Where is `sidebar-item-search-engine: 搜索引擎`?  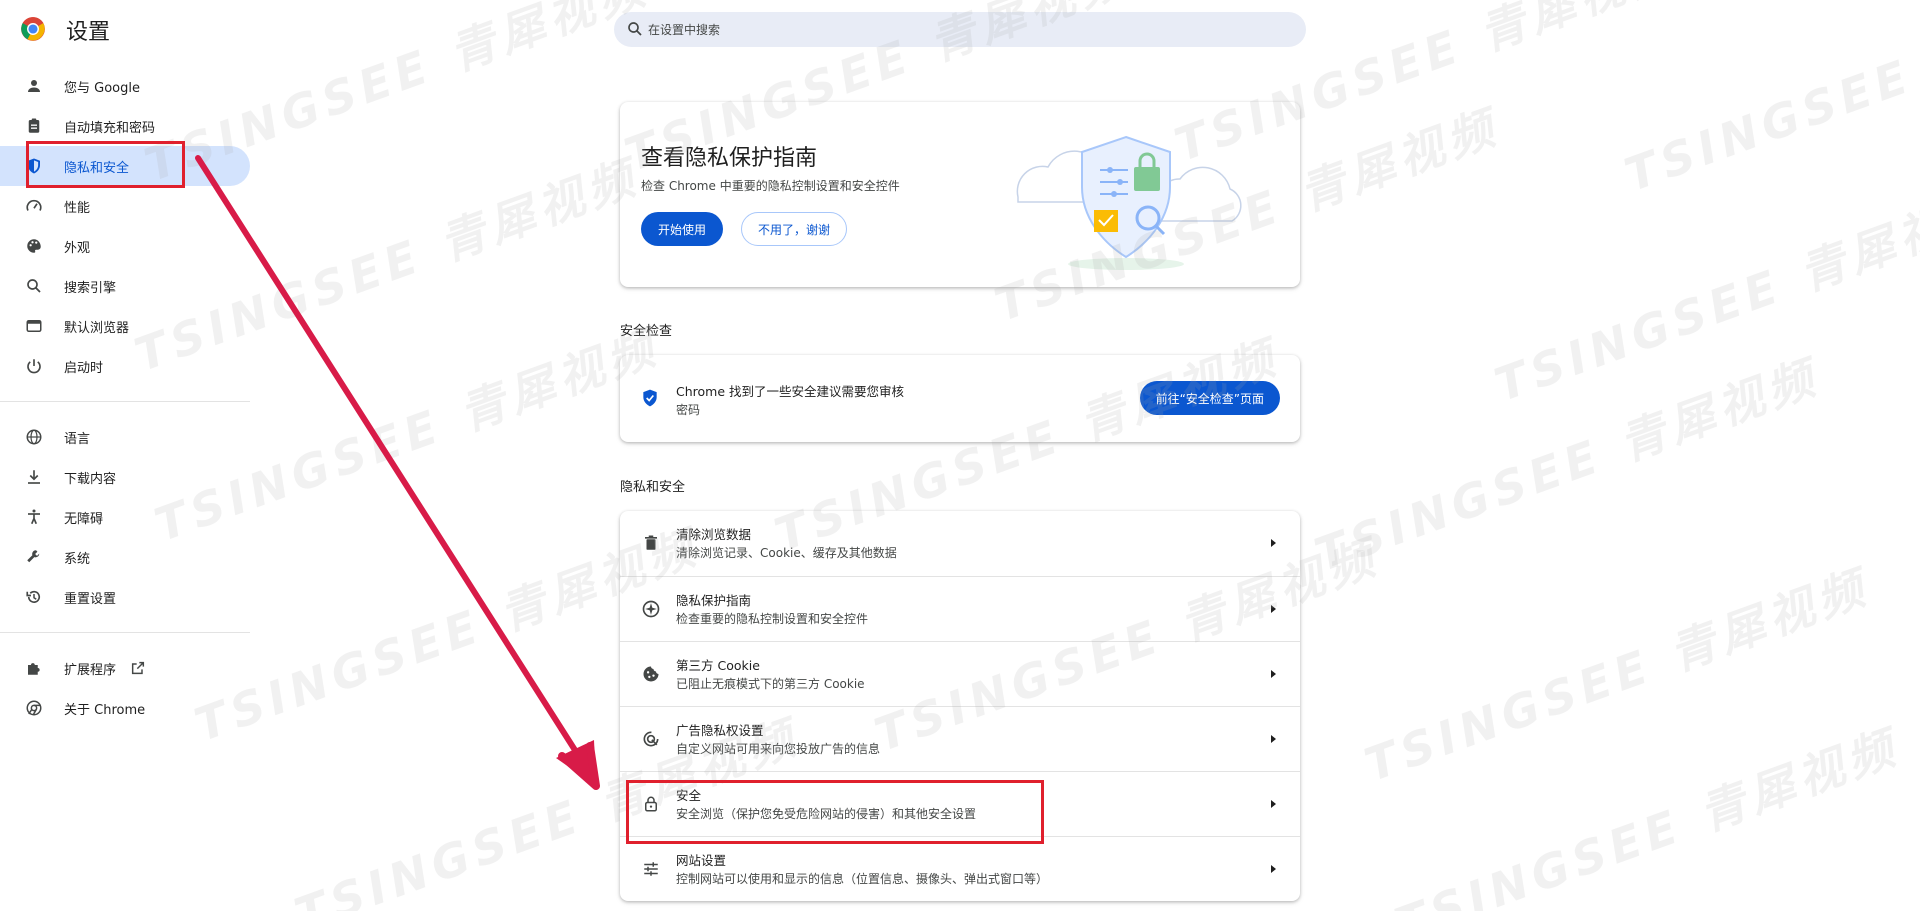 sidebar-item-search-engine: 搜索引擎 is located at coordinates (125, 286).